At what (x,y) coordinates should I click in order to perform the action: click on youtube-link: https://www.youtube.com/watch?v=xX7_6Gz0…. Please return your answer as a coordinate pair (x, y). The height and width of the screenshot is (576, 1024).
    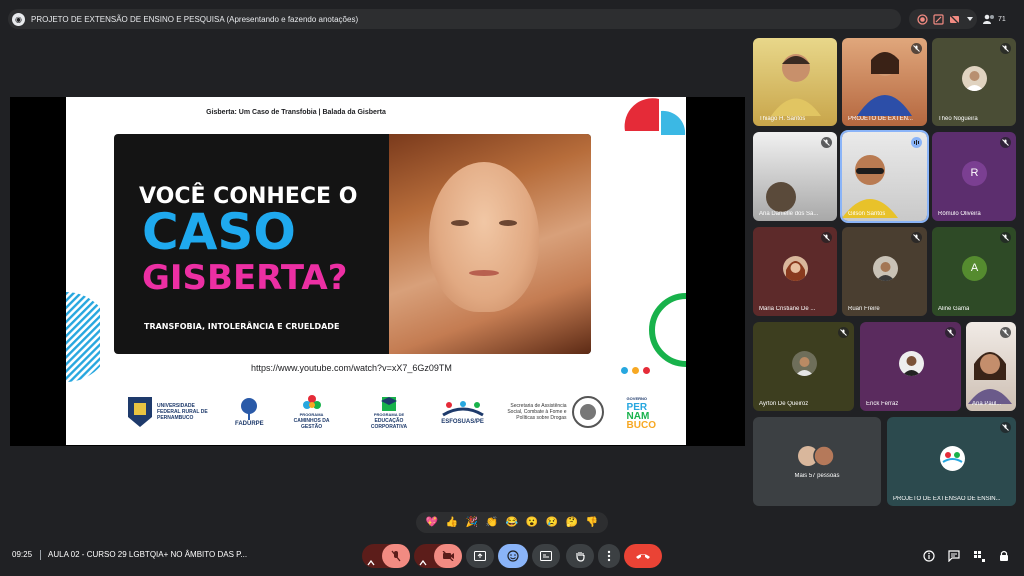
    Looking at the image, I should click on (351, 368).